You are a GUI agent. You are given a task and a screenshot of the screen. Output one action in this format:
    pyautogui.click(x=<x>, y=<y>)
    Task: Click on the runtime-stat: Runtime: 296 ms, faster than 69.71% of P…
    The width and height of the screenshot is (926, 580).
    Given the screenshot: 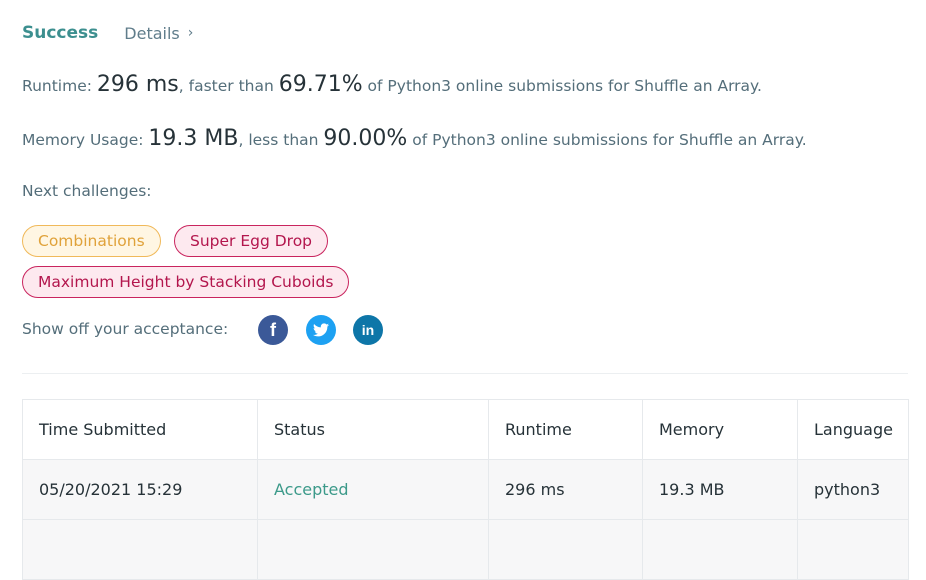 What is the action you would take?
    pyautogui.click(x=392, y=84)
    